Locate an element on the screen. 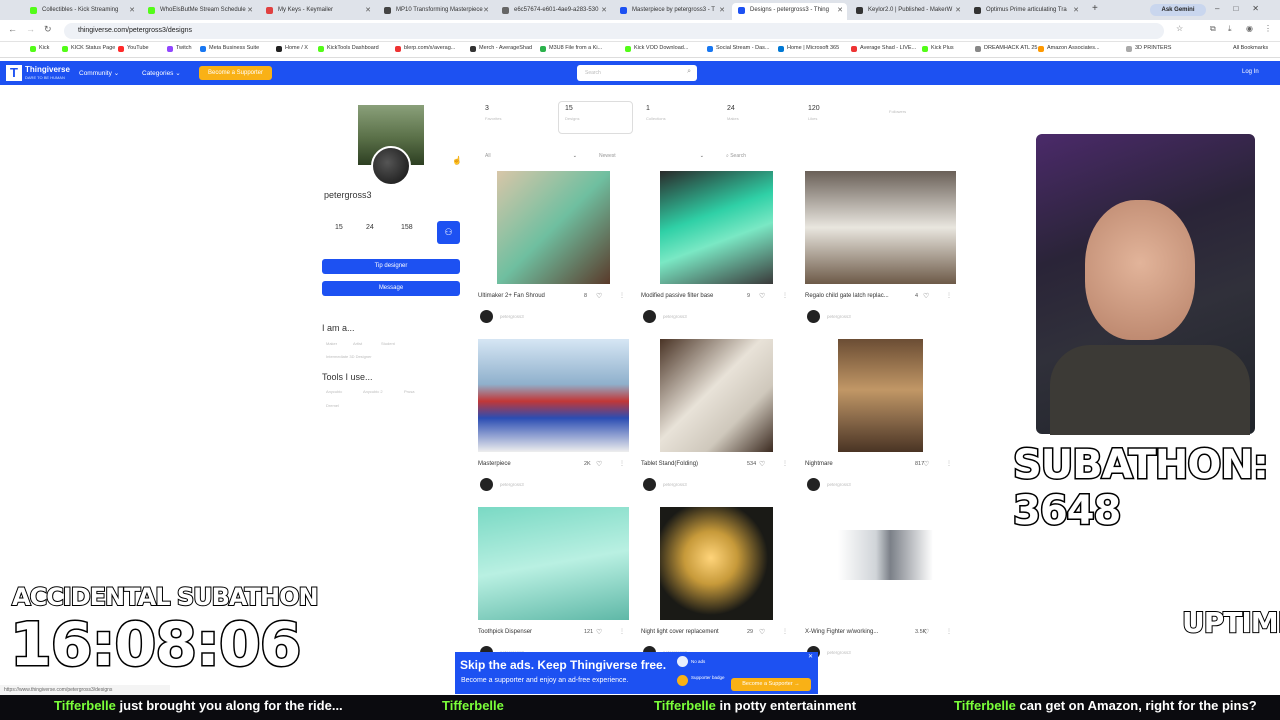 This screenshot has width=1280, height=720. design-title: Nightmare is located at coordinates (819, 464).